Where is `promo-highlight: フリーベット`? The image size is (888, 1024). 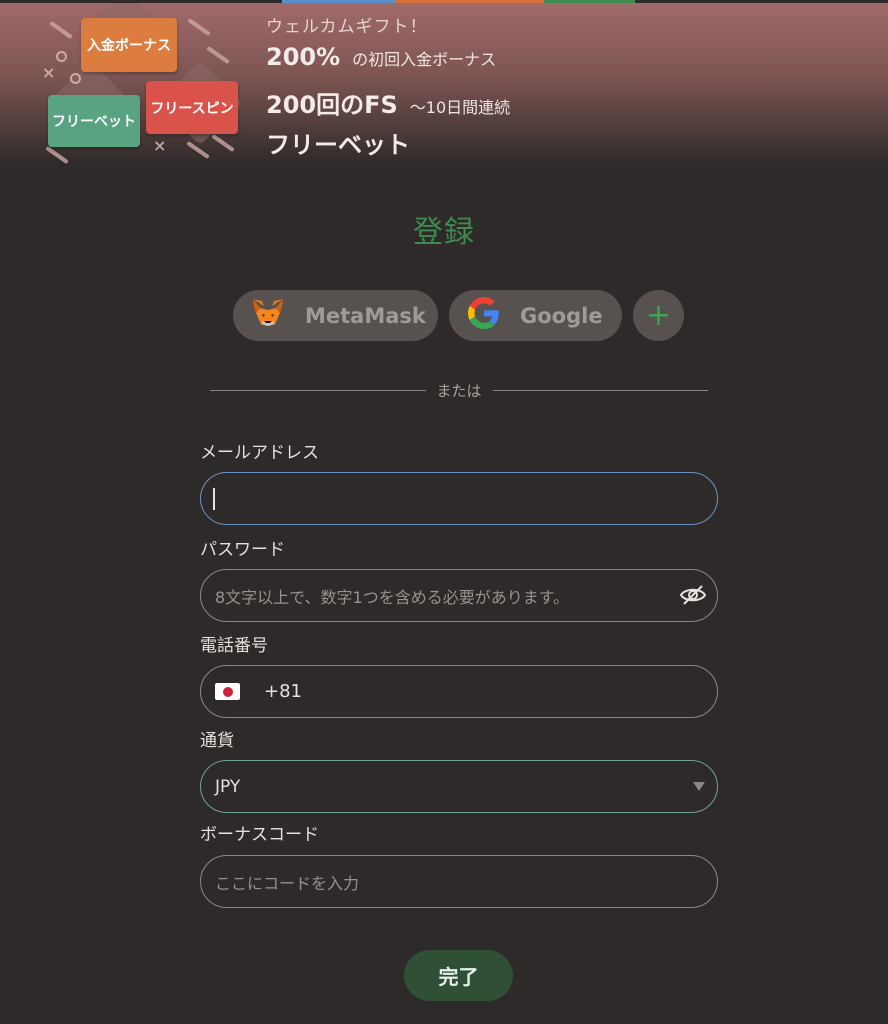 promo-highlight: フリーベット is located at coordinates (338, 145).